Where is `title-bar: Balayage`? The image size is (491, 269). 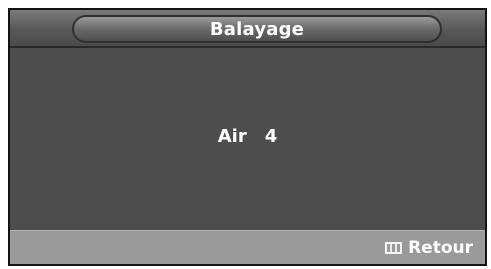 title-bar: Balayage is located at coordinates (247, 29).